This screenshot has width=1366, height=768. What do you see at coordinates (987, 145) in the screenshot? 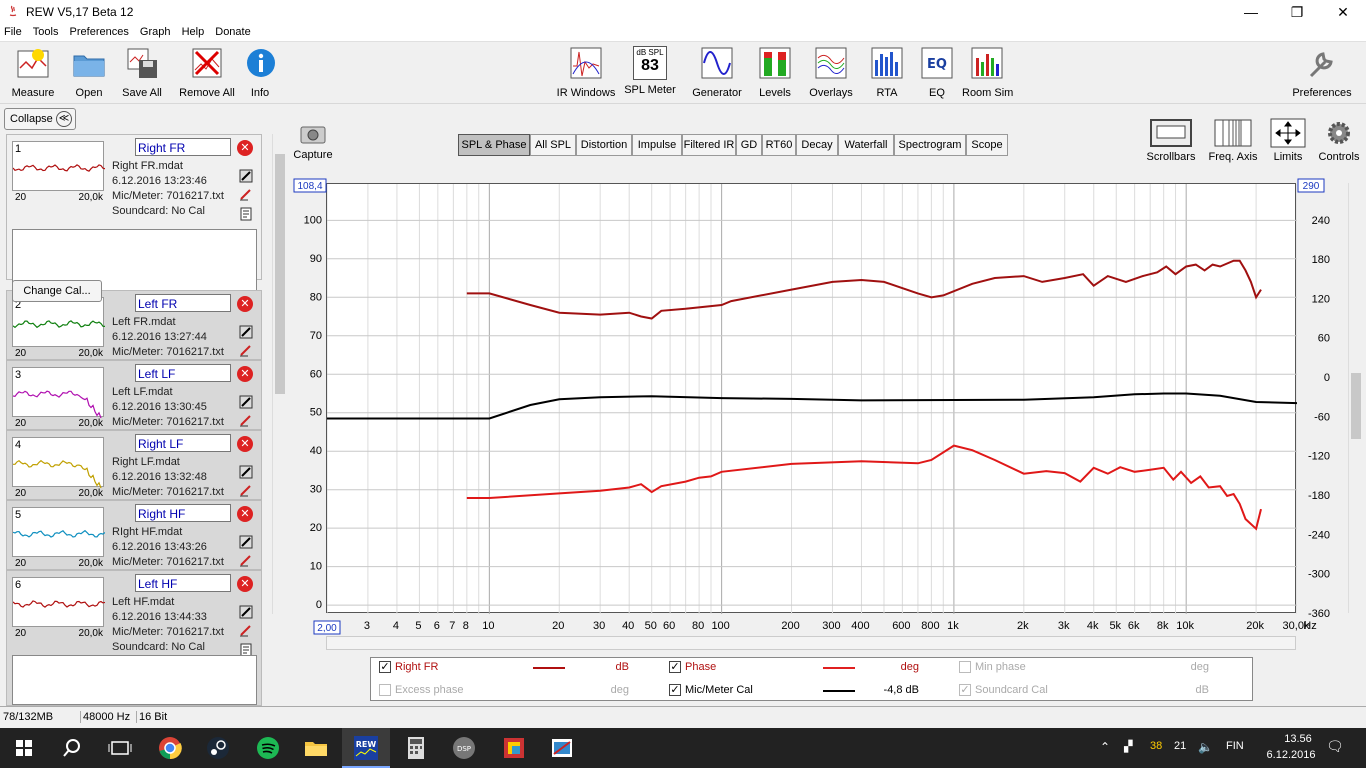
I see `tab-scope: Scope` at bounding box center [987, 145].